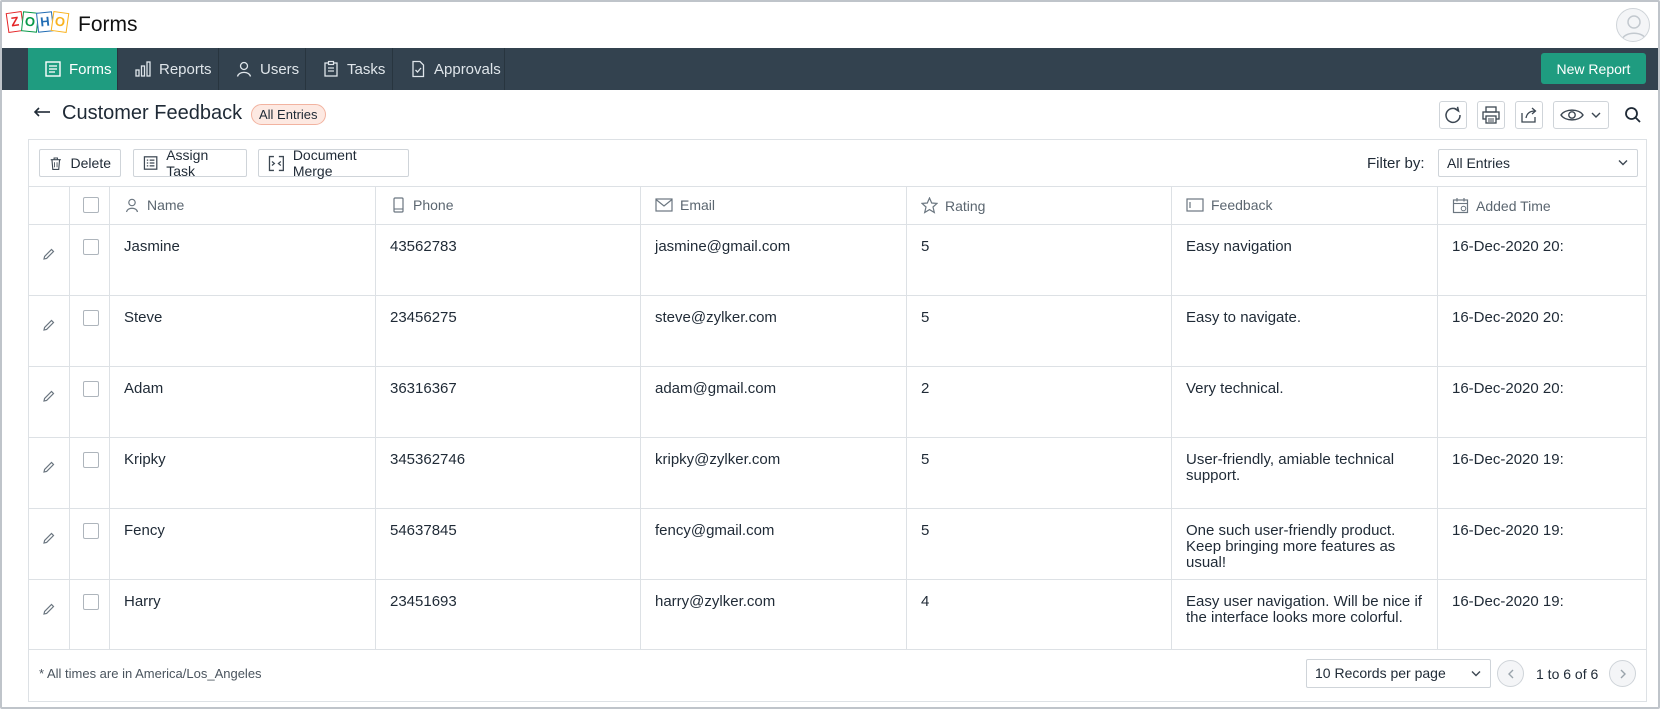 Image resolution: width=1660 pixels, height=709 pixels. Describe the element at coordinates (1633, 25) in the screenshot. I see `avatar` at that location.